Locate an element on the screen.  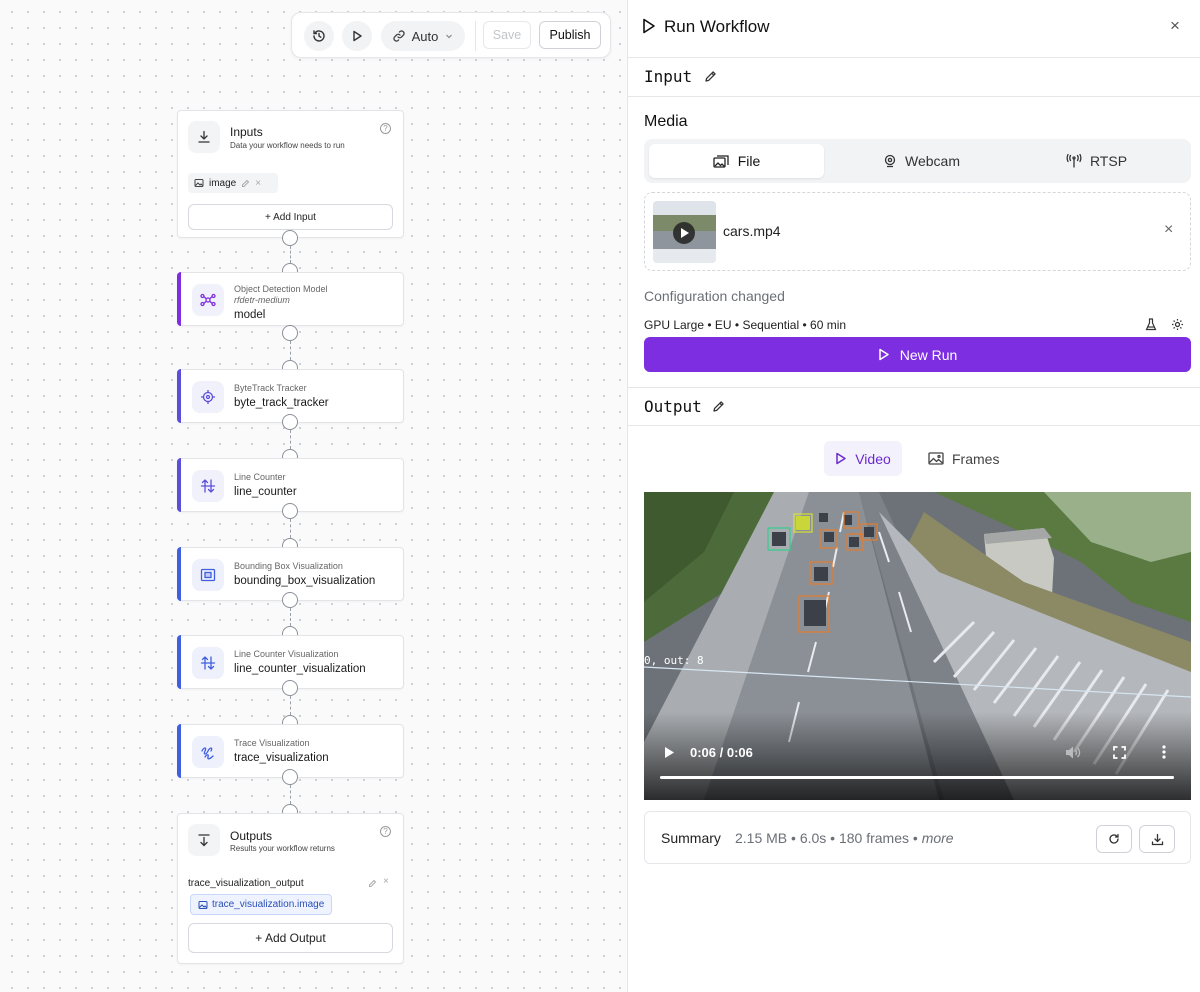
remove-file-icon: × is located at coordinates (1168, 230).